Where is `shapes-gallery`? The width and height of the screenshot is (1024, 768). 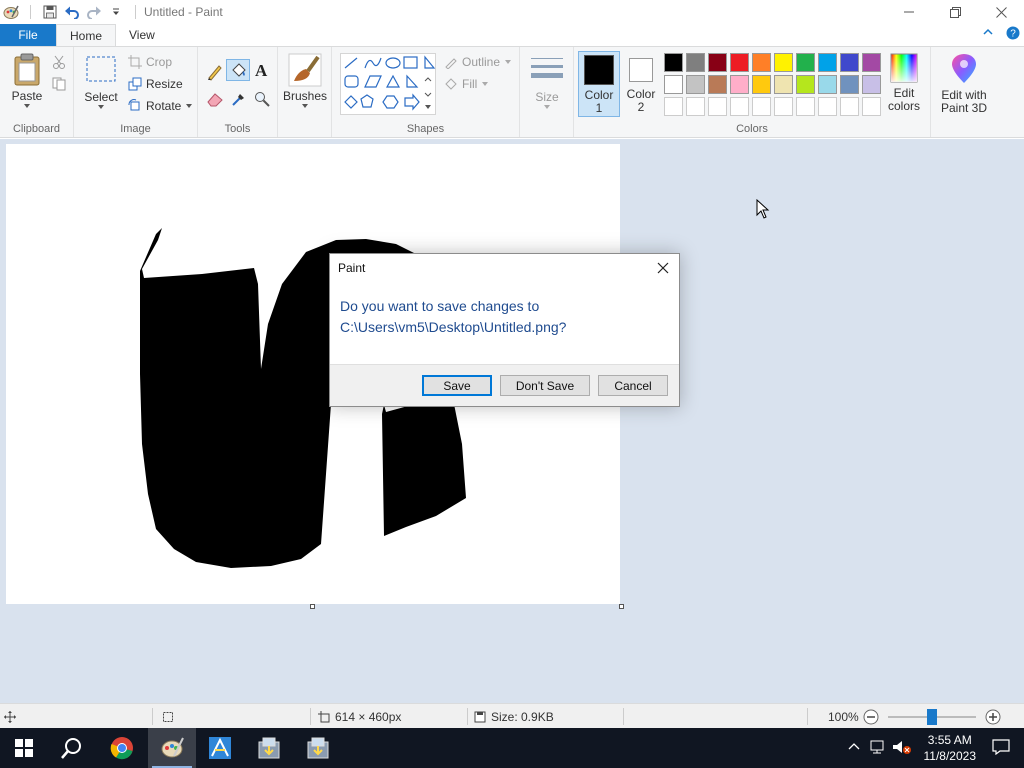
shapes-gallery is located at coordinates (388, 84).